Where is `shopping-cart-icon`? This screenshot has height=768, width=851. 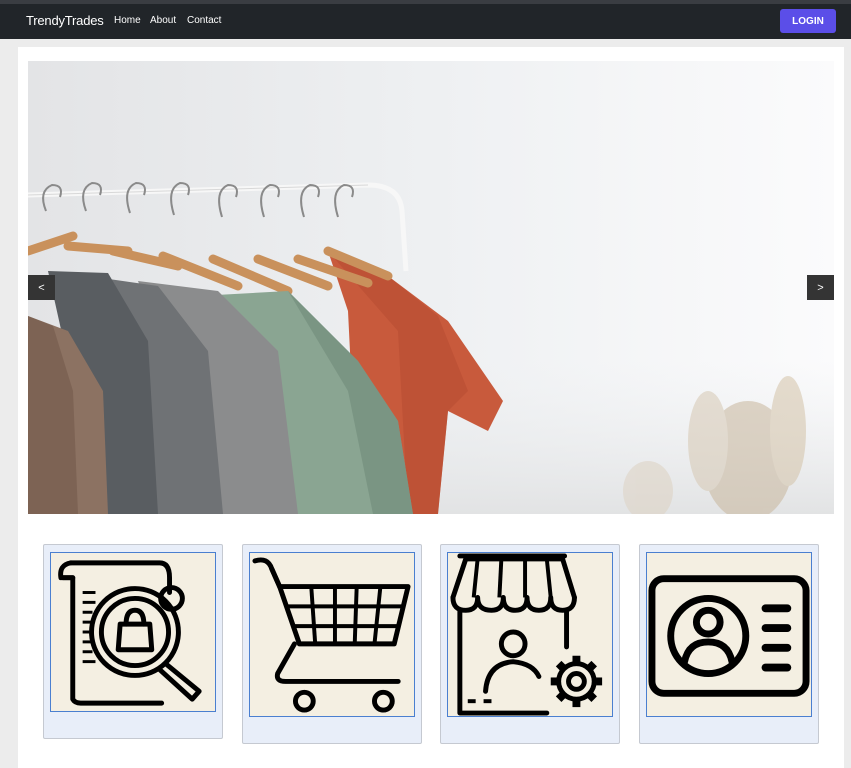 shopping-cart-icon is located at coordinates (332, 634).